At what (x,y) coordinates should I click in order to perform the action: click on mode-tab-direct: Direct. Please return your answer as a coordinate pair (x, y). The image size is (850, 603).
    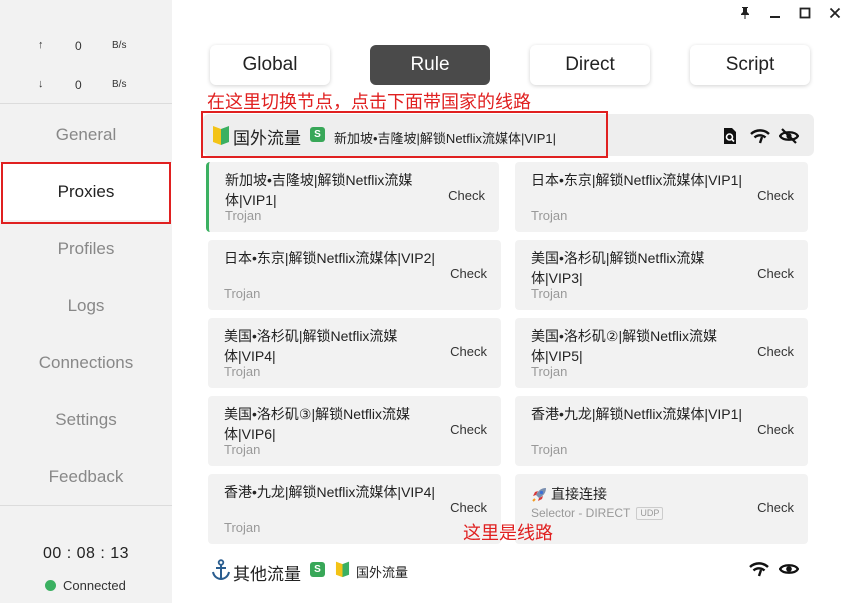
    Looking at the image, I should click on (590, 65).